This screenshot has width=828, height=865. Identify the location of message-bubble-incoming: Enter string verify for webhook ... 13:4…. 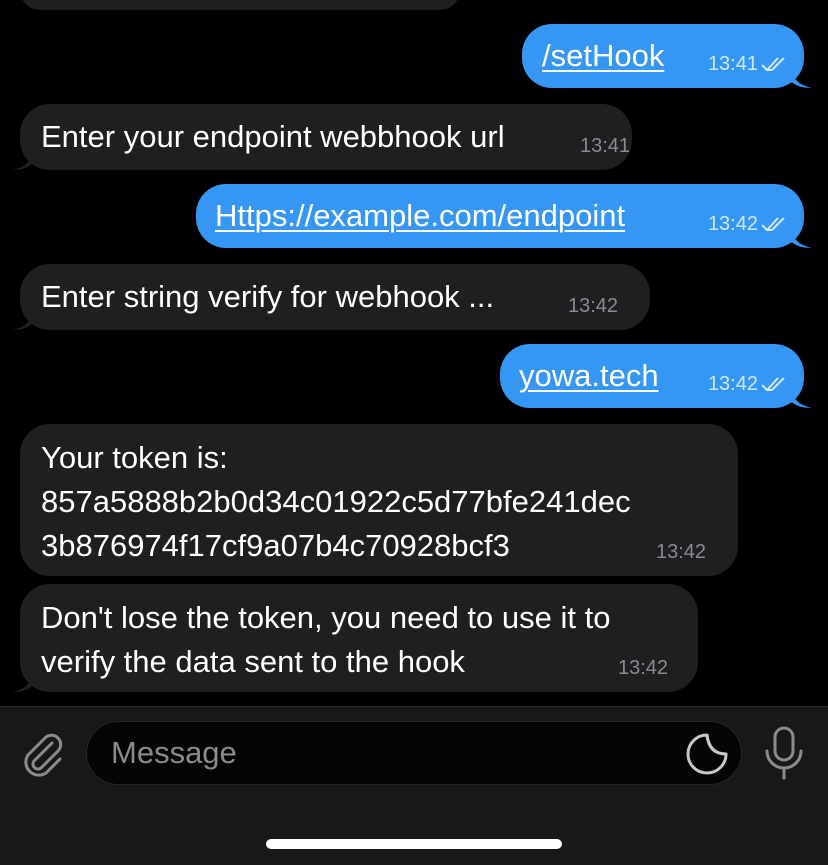
(331, 297).